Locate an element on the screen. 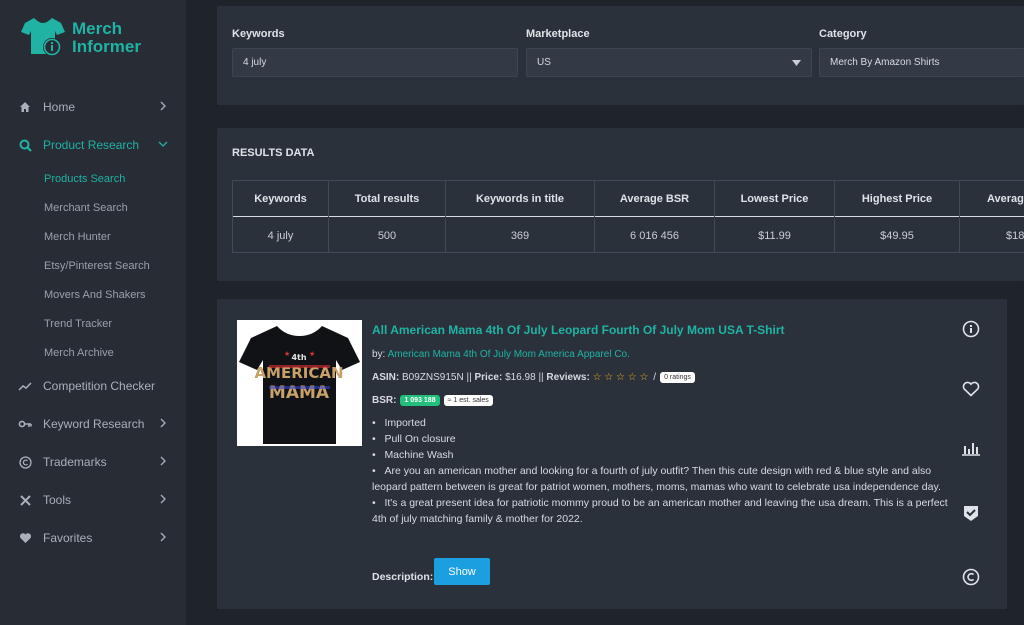 The width and height of the screenshot is (1024, 625). marketplace-label: Marketplace is located at coordinates (558, 34).